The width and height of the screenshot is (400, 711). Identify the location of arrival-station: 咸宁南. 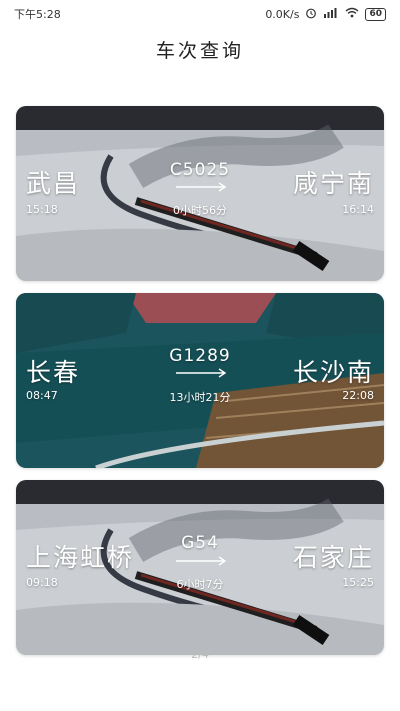
(333, 183).